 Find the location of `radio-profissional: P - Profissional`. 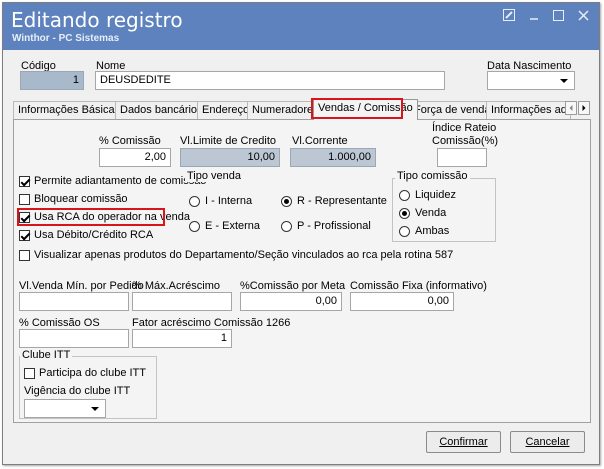

radio-profissional: P - Profissional is located at coordinates (326, 226).